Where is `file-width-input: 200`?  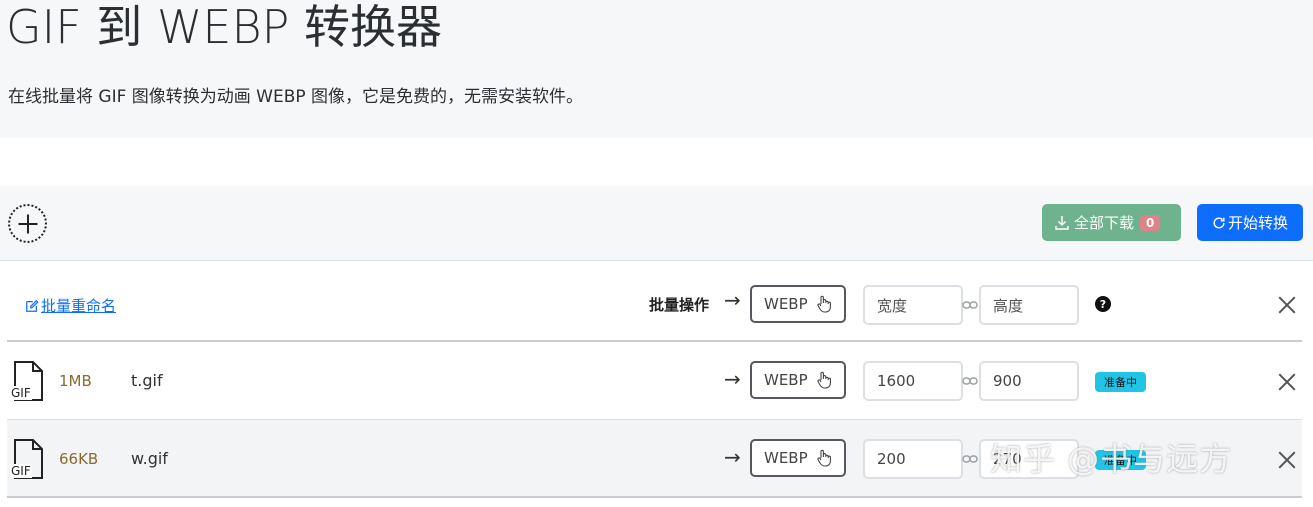
file-width-input: 200 is located at coordinates (913, 459).